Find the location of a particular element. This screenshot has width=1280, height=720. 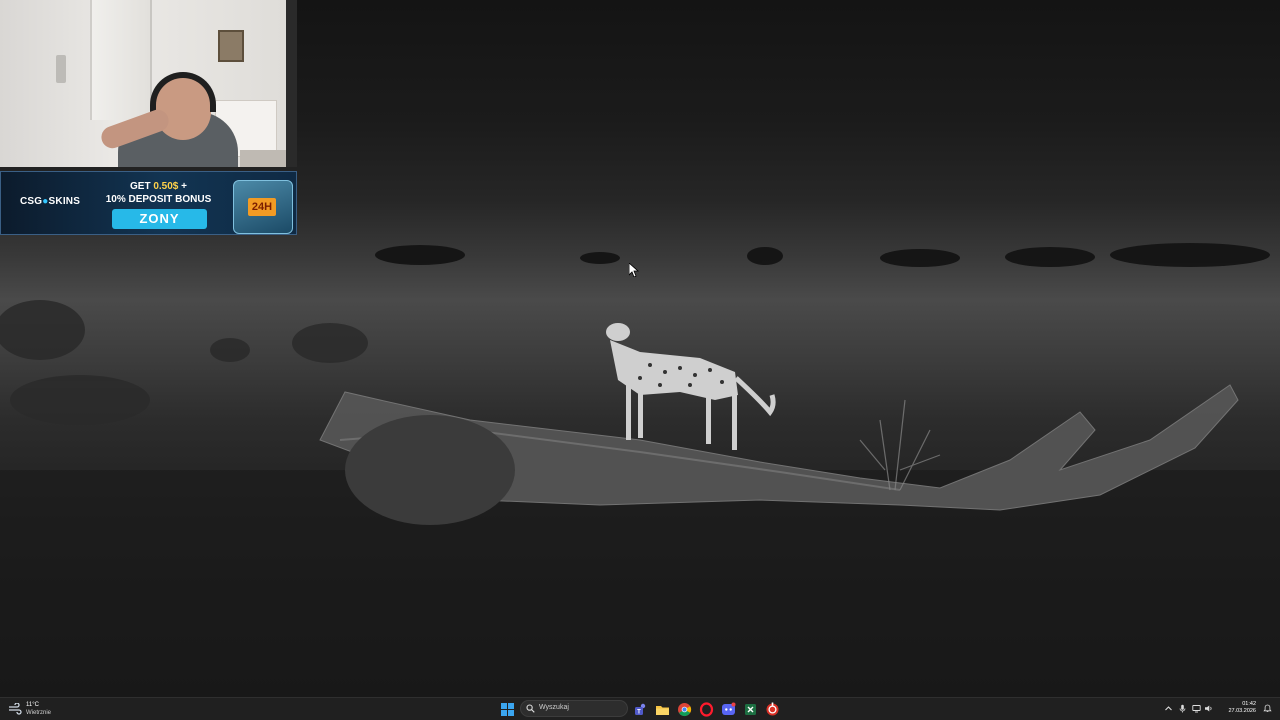

svg-text: T is located at coordinates (639, 712).